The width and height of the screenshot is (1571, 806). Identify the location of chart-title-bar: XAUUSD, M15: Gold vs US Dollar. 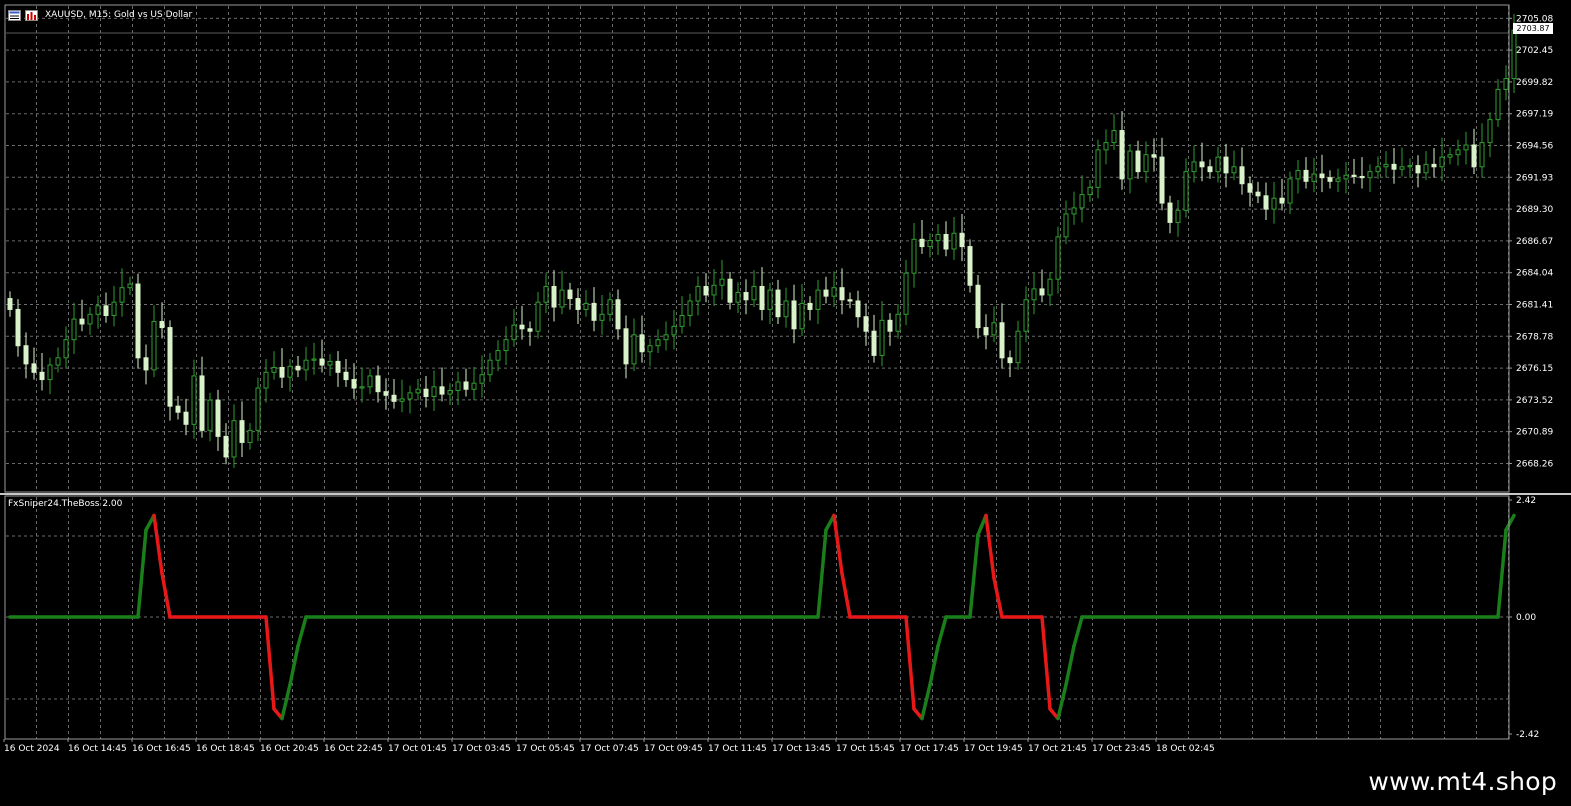
(100, 15).